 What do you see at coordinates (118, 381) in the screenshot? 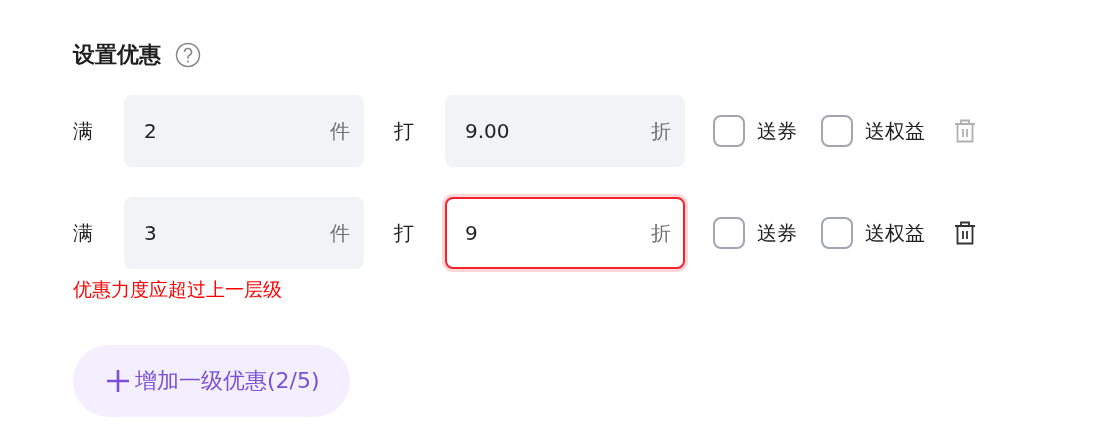
I see `plus-icon` at bounding box center [118, 381].